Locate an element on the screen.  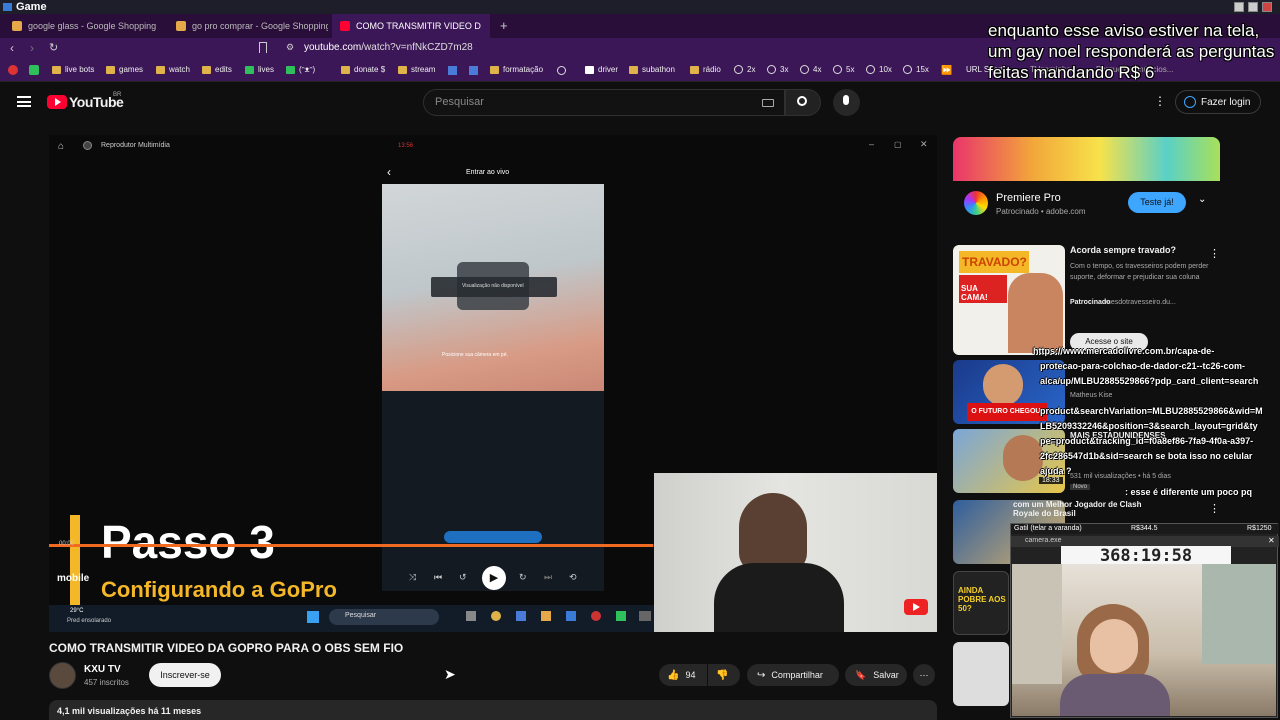
bookmark-face: (ᵔᴥᵔ) is located at coordinates (300, 69).